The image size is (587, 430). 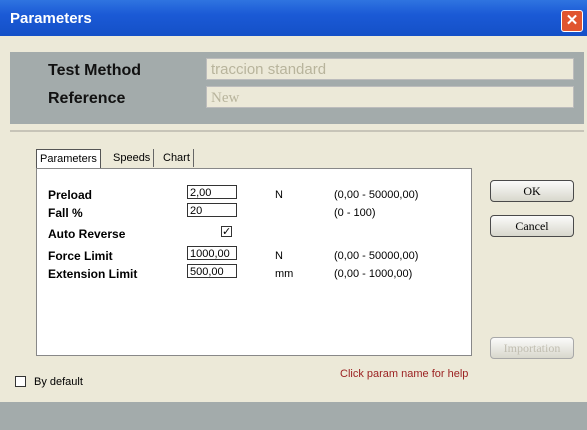 I want to click on by-default-label: By default, so click(x=58, y=382).